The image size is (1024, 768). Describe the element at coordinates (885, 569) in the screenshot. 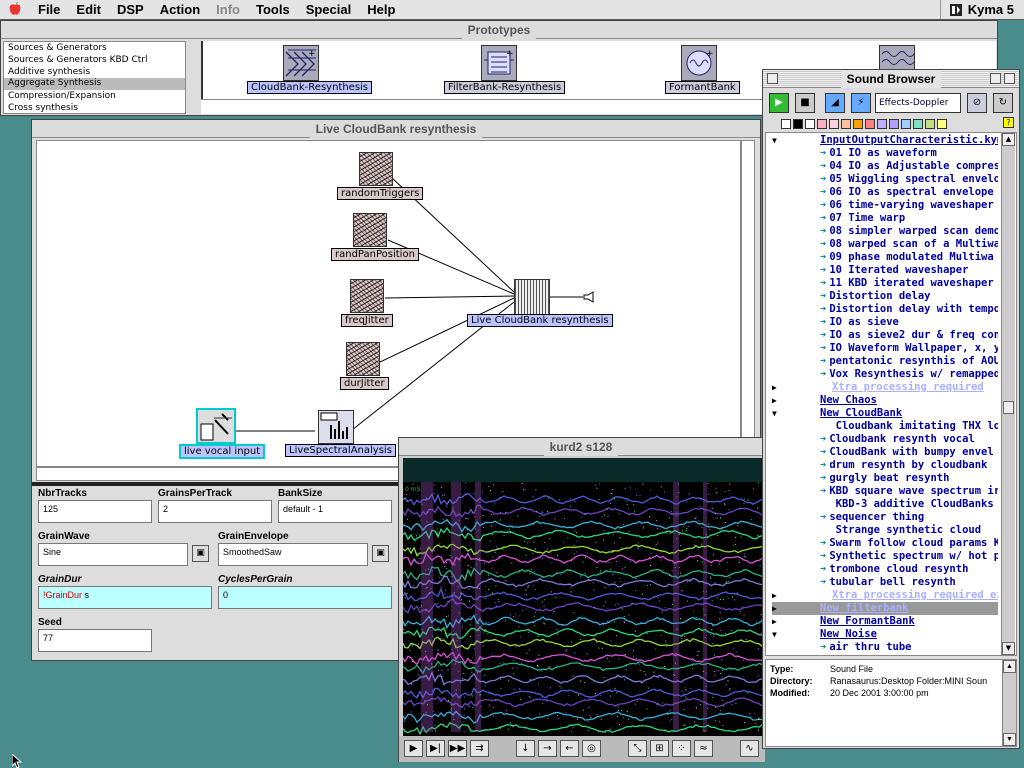

I see `sound-file-row: ➔ trombone cloud resynth` at that location.